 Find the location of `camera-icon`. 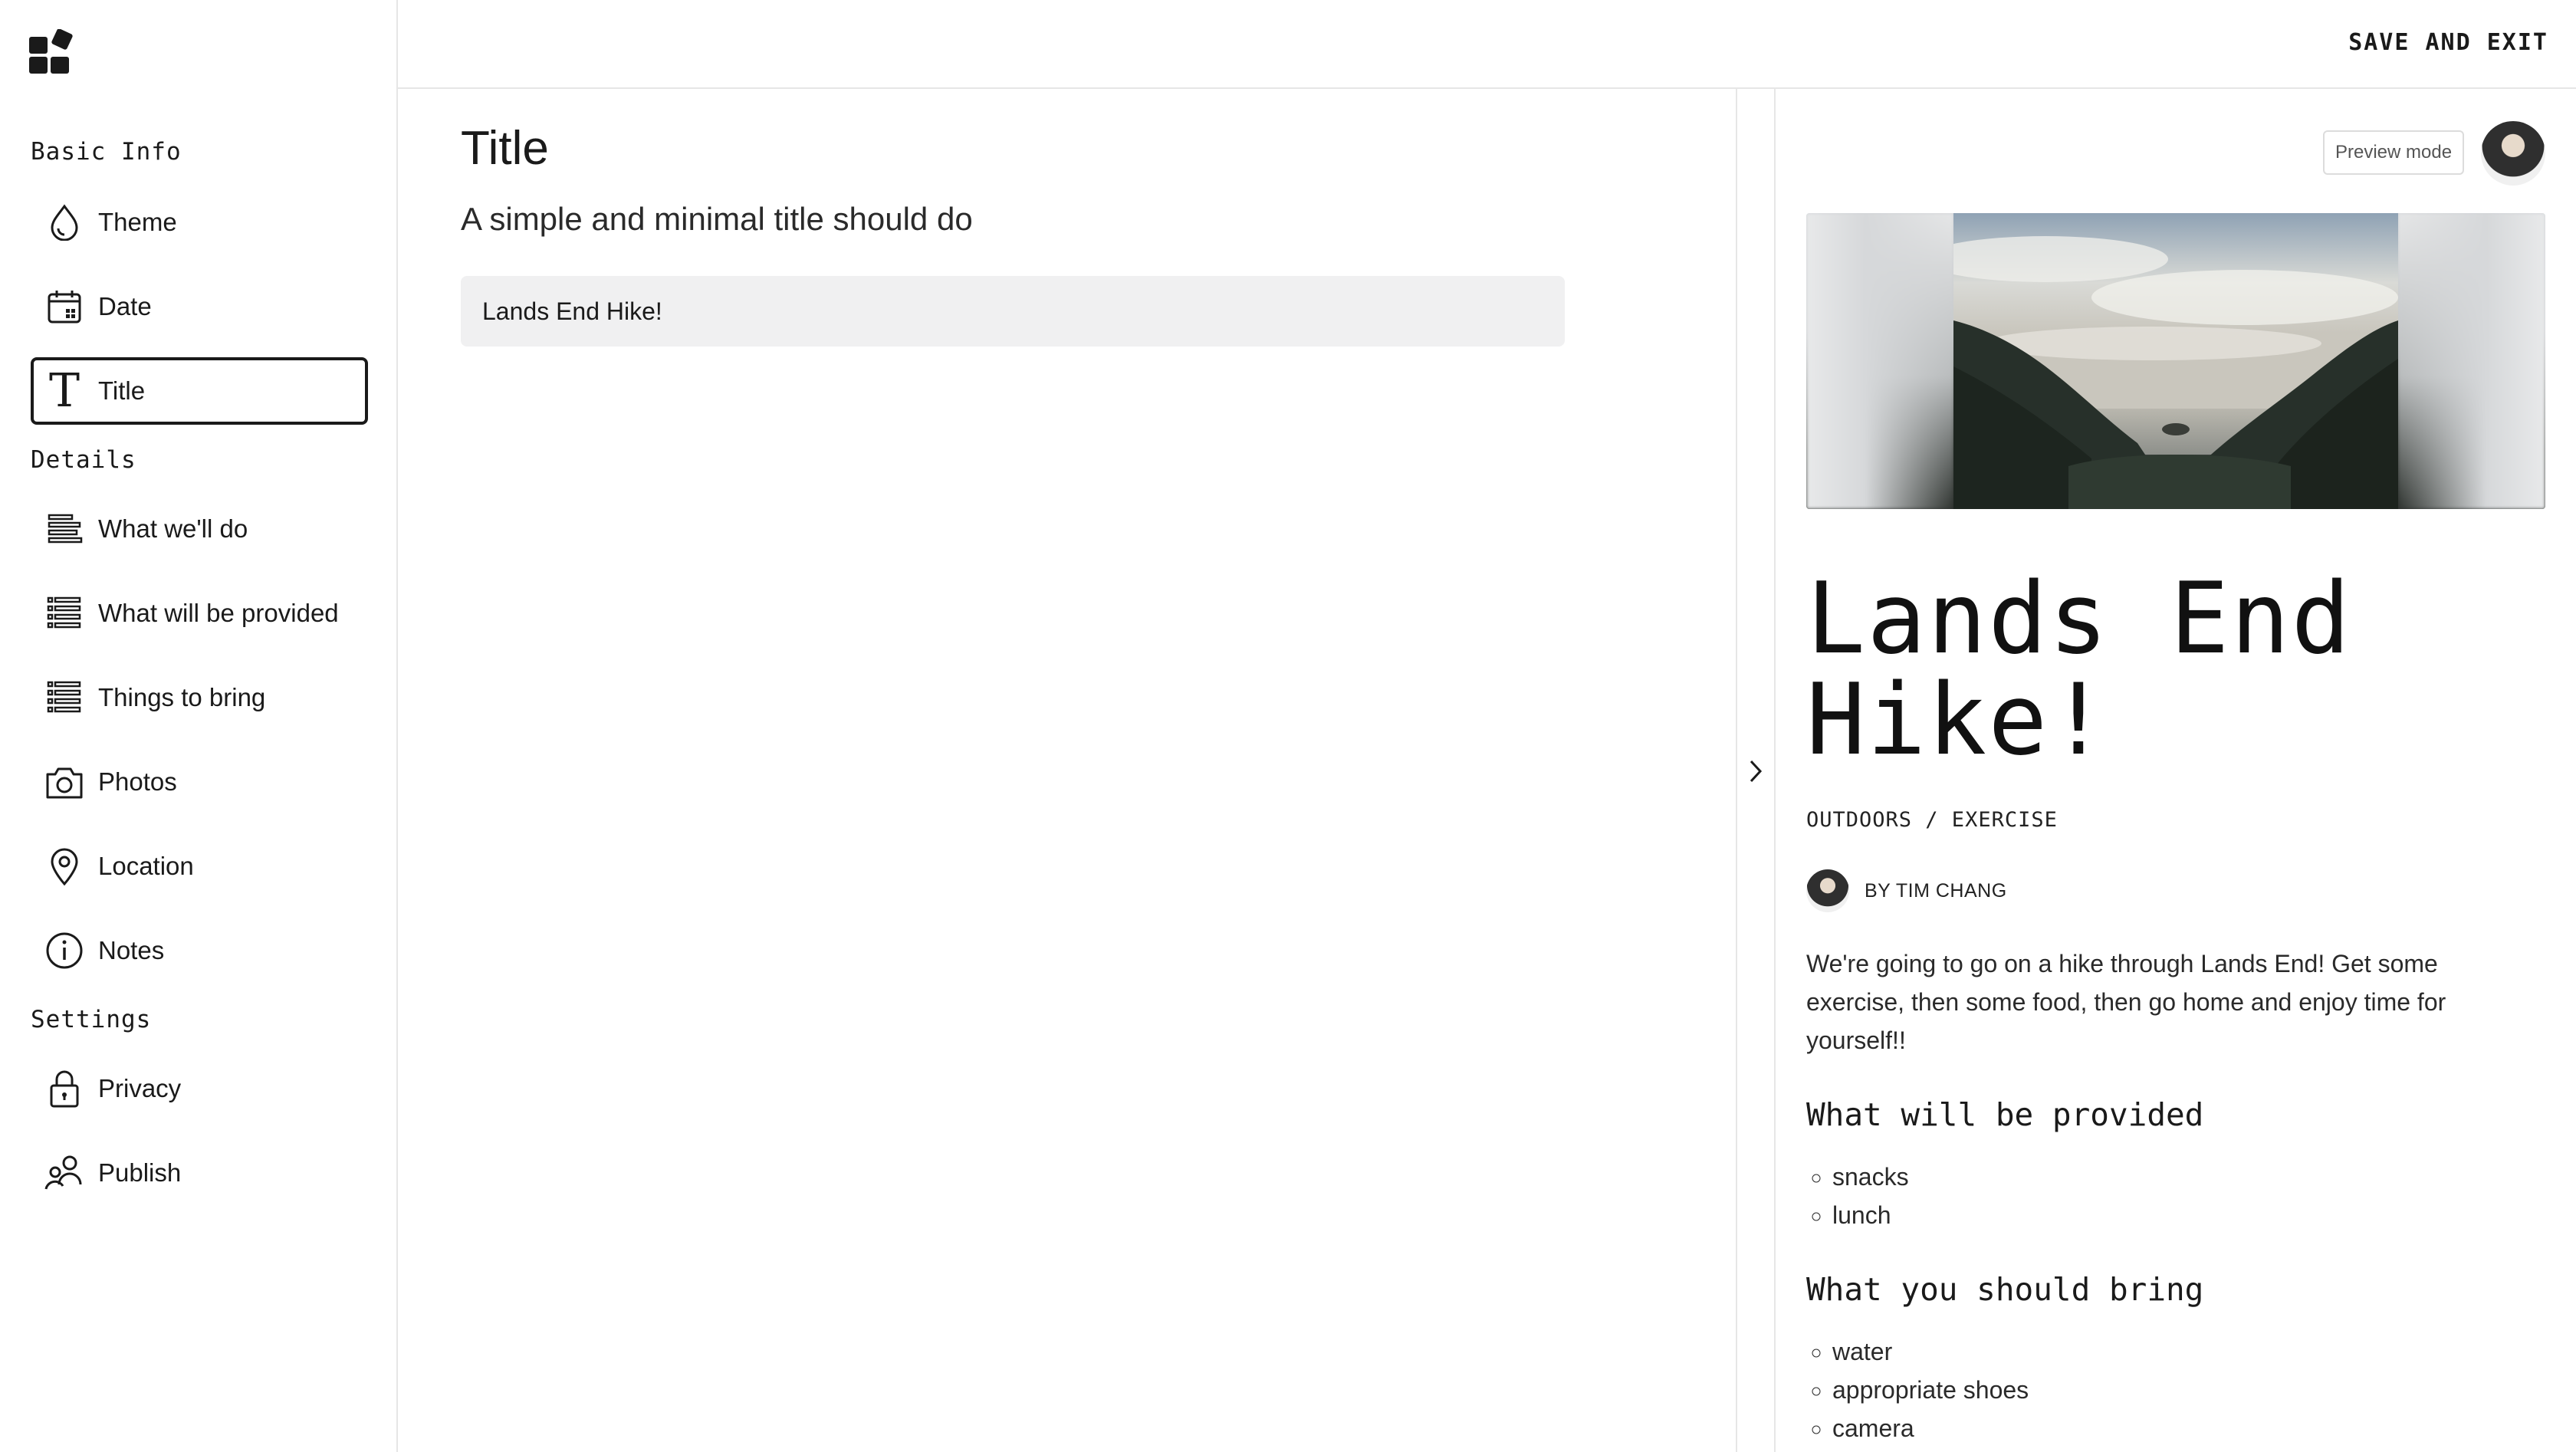

camera-icon is located at coordinates (65, 781).